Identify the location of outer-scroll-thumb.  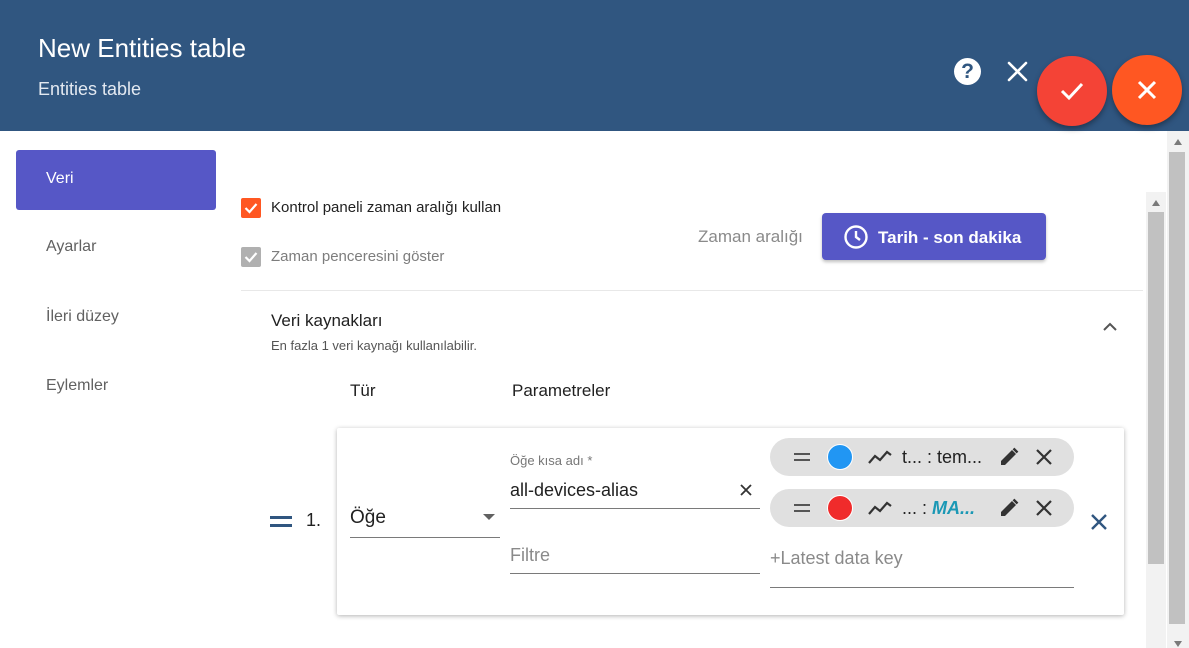
(1177, 388).